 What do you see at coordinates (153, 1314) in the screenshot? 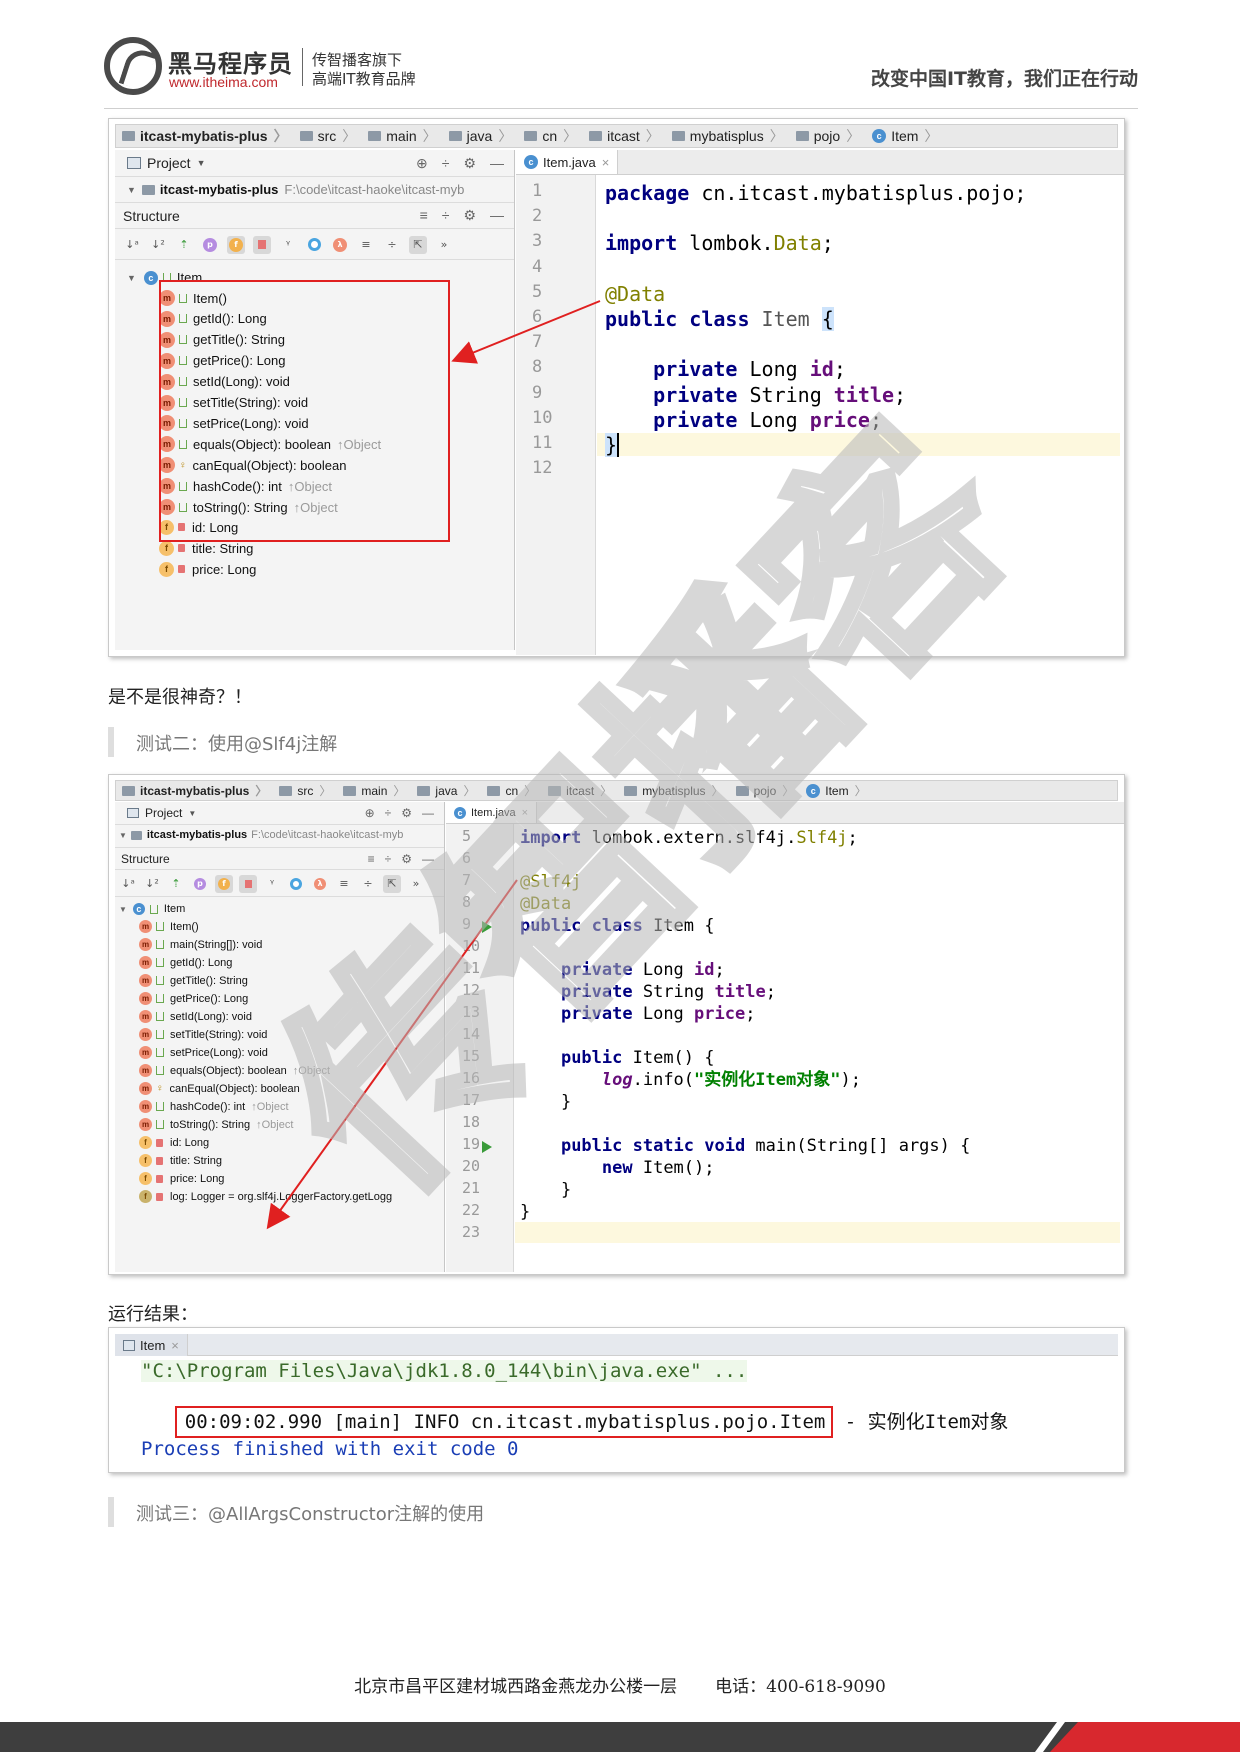
I see `paragraph-2: 运行结果：` at bounding box center [153, 1314].